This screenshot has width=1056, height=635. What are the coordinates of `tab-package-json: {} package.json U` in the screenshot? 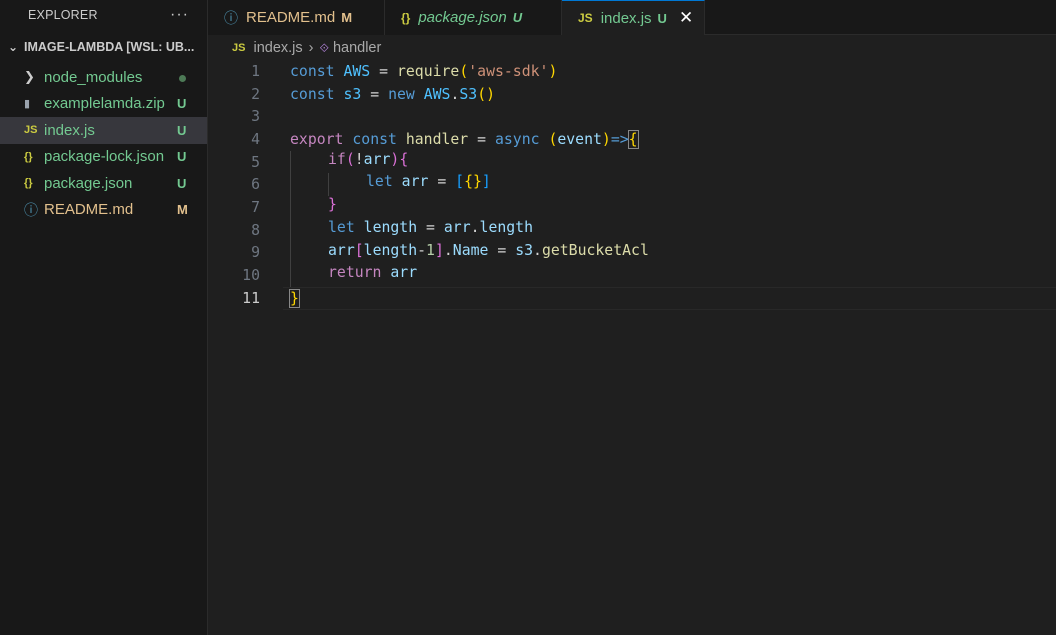 It's located at (473, 17).